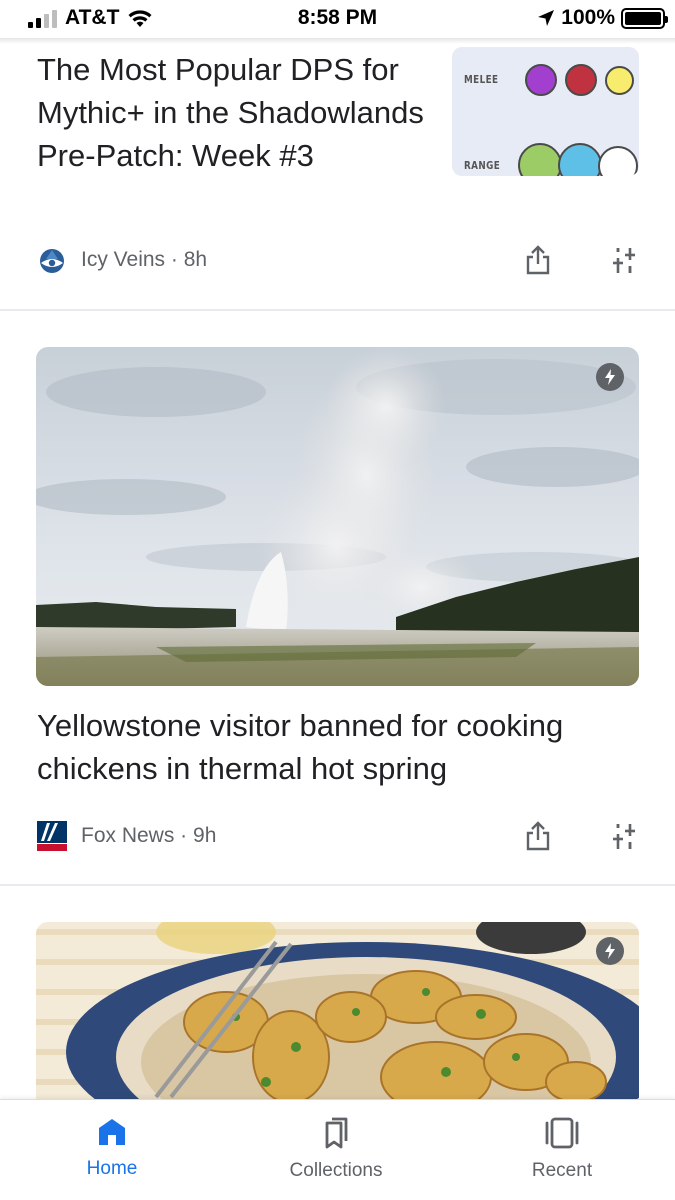  I want to click on article-source-row: Fox News · 9h, so click(126, 836).